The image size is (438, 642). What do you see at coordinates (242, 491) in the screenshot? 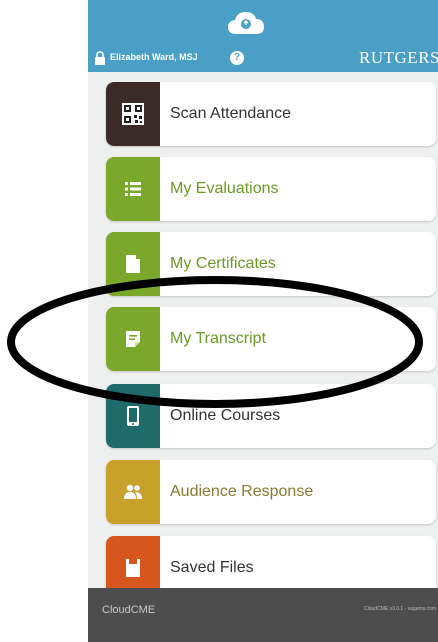
I see `menu-item-label: Audience Response` at bounding box center [242, 491].